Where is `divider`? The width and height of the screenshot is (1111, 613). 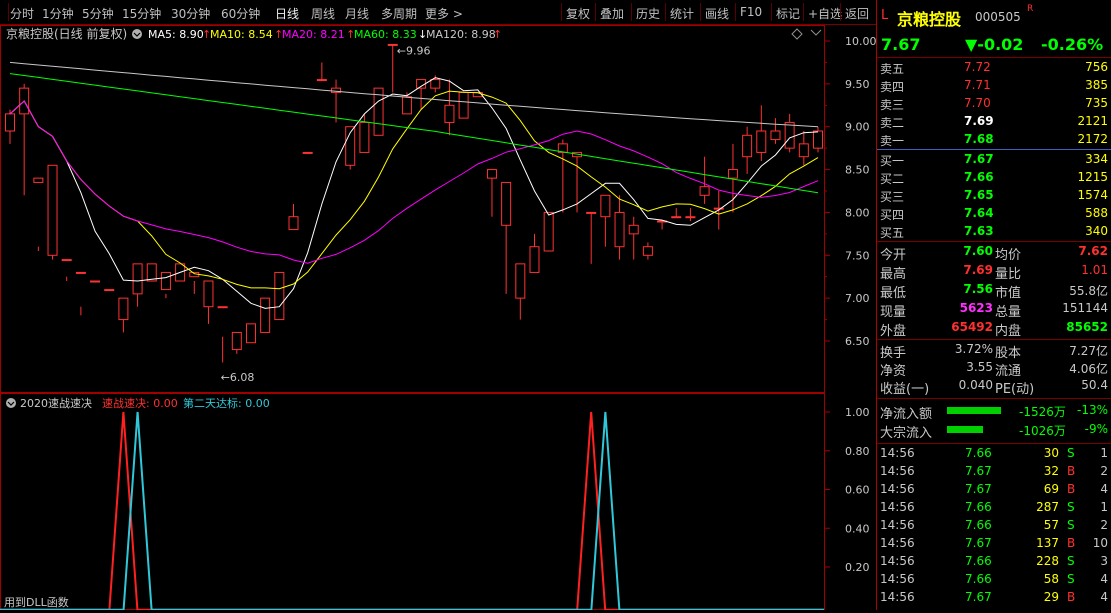
divider is located at coordinates (994, 241).